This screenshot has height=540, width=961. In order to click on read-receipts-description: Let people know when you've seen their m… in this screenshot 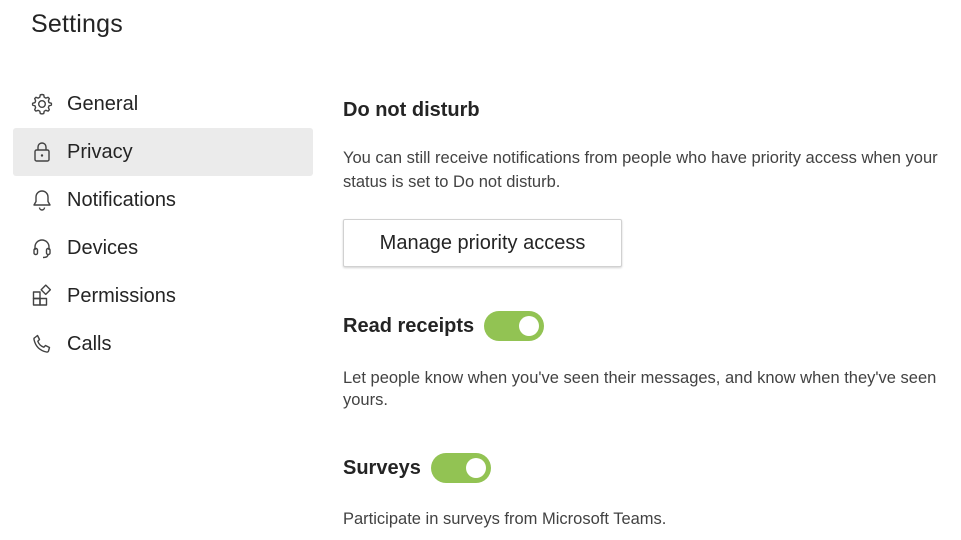, I will do `click(640, 389)`.